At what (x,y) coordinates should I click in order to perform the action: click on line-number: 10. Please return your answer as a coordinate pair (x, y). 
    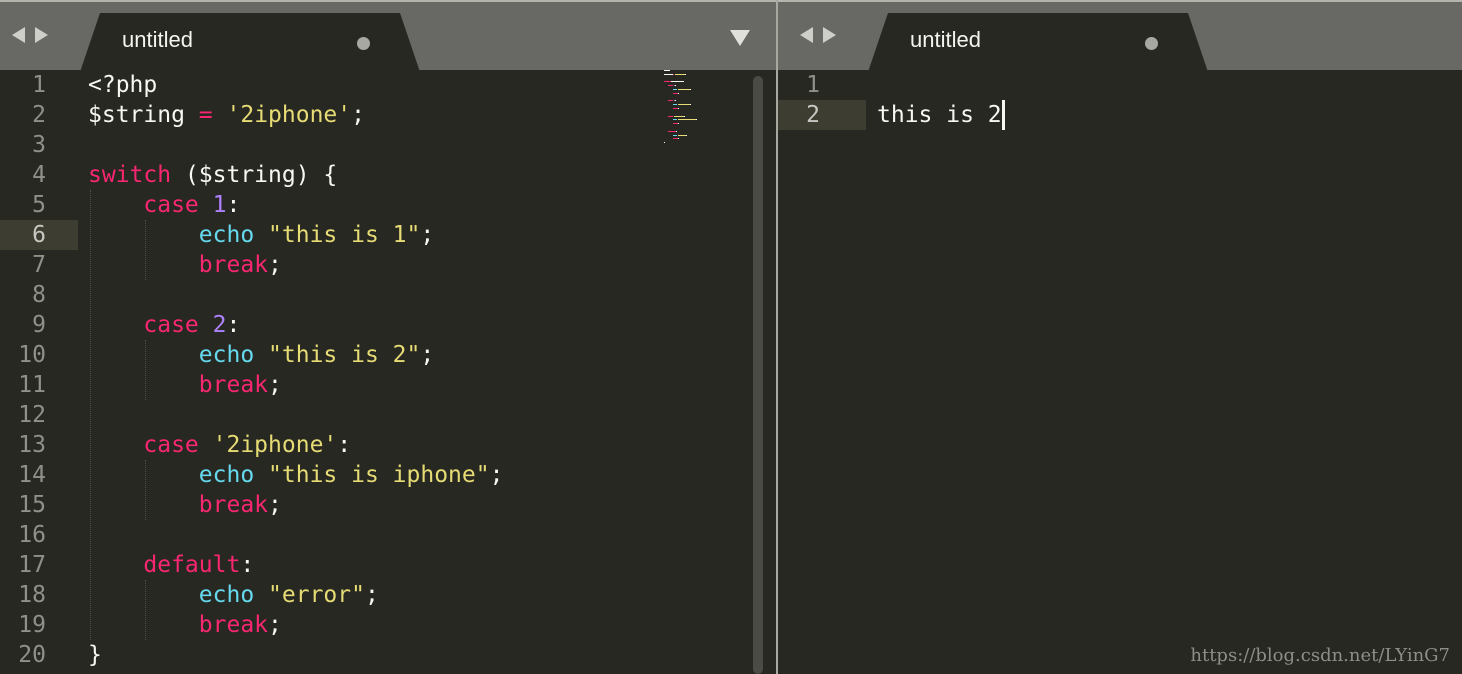
    Looking at the image, I should click on (32, 355).